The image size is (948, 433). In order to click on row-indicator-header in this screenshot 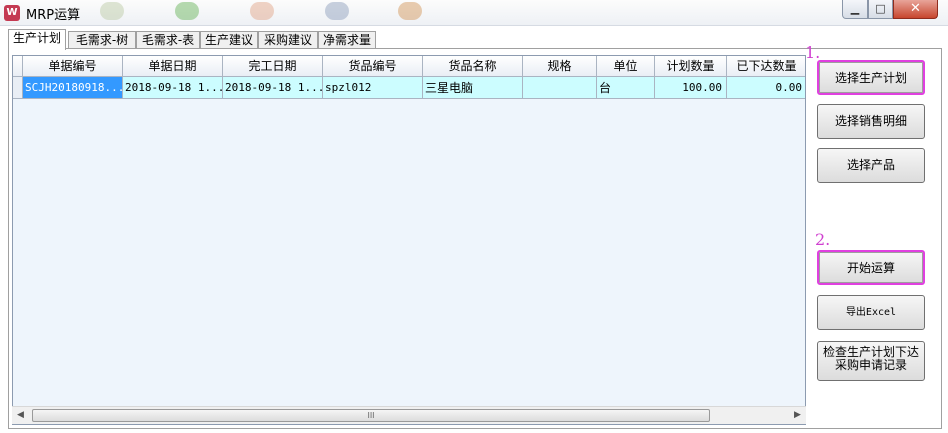, I will do `click(18, 66)`.